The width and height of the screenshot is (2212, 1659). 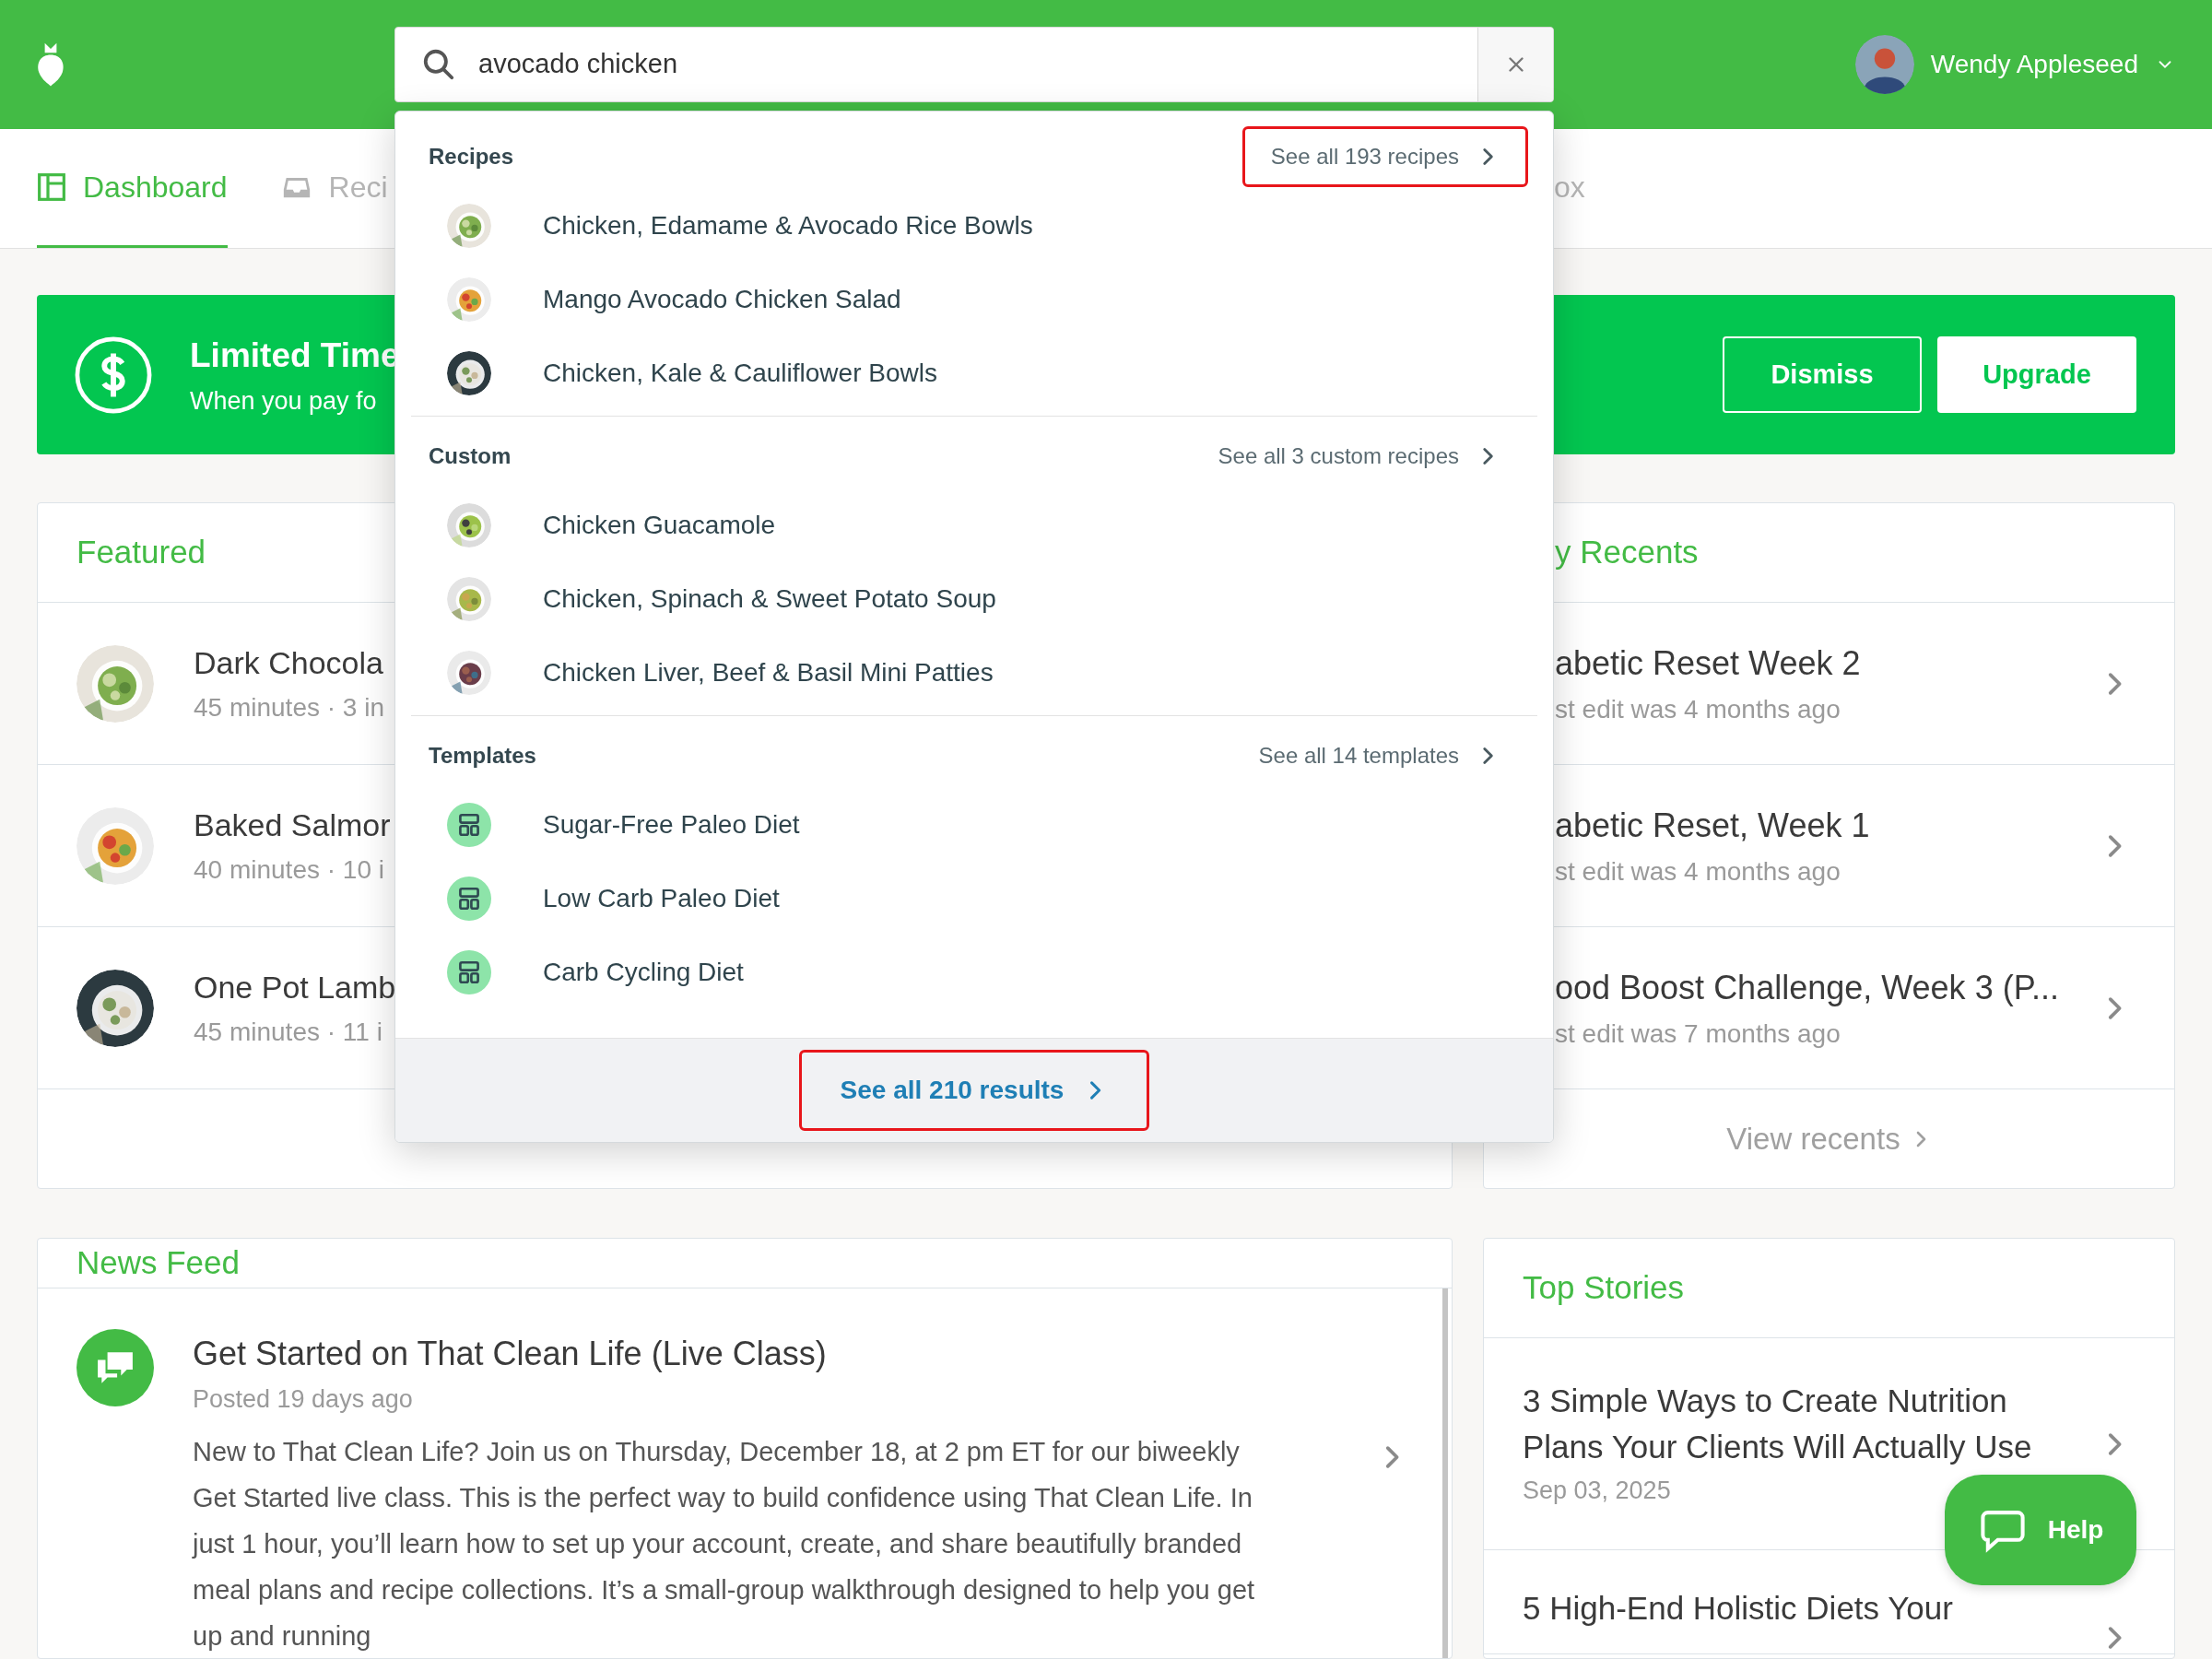 What do you see at coordinates (470, 456) in the screenshot?
I see `section-heading: Custom` at bounding box center [470, 456].